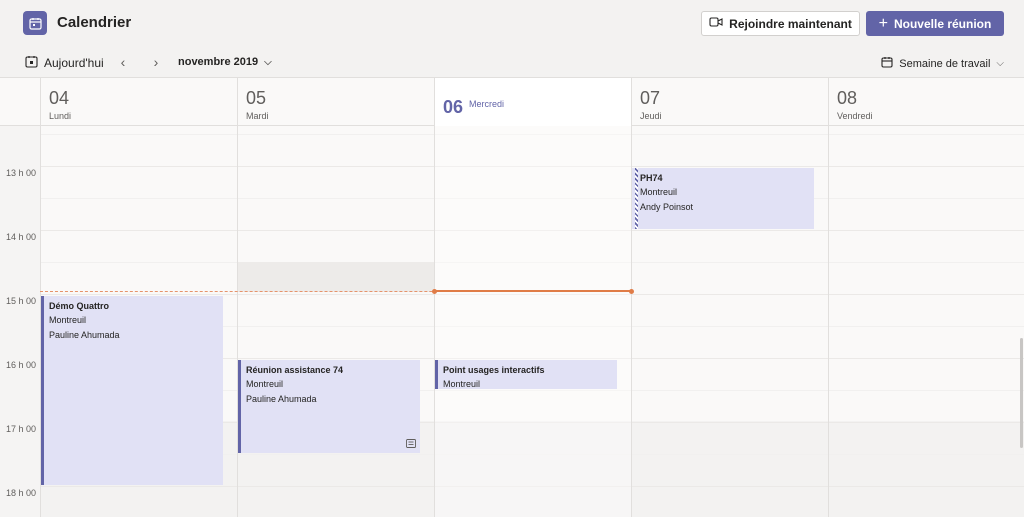  I want to click on day-number: 06, so click(453, 107).